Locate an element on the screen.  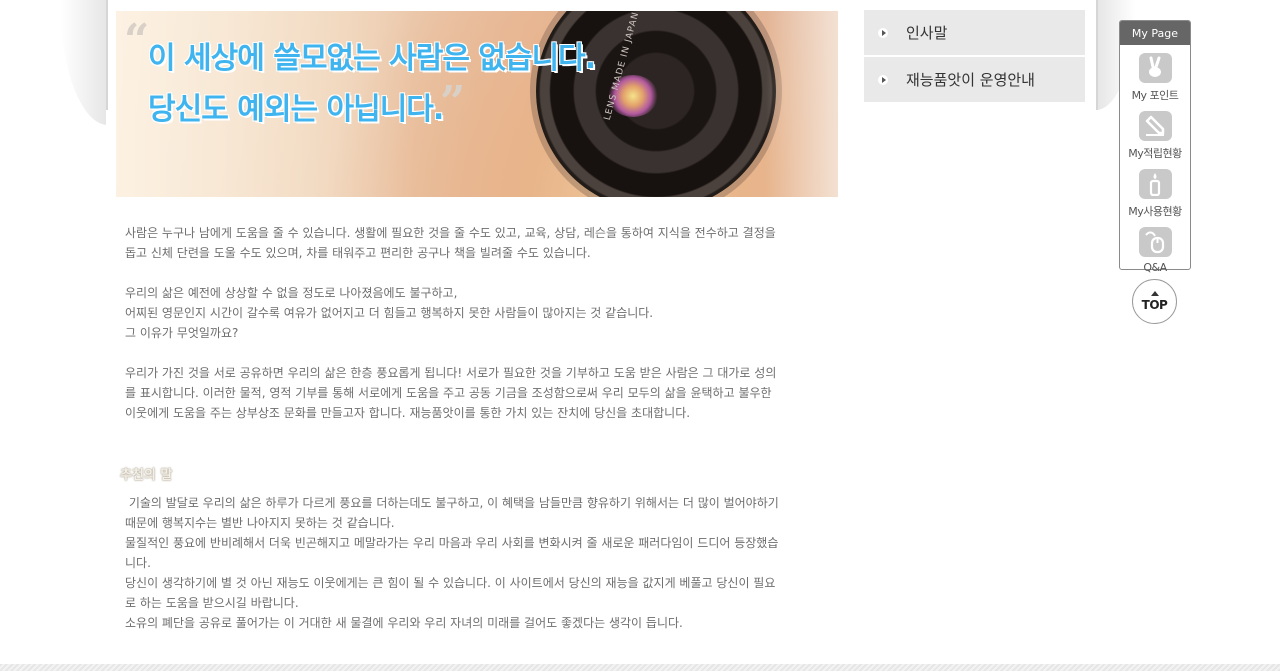
my-page-panel: My Page My 포인트 My적립현황 My사용현황 Q&A is located at coordinates (1155, 147).